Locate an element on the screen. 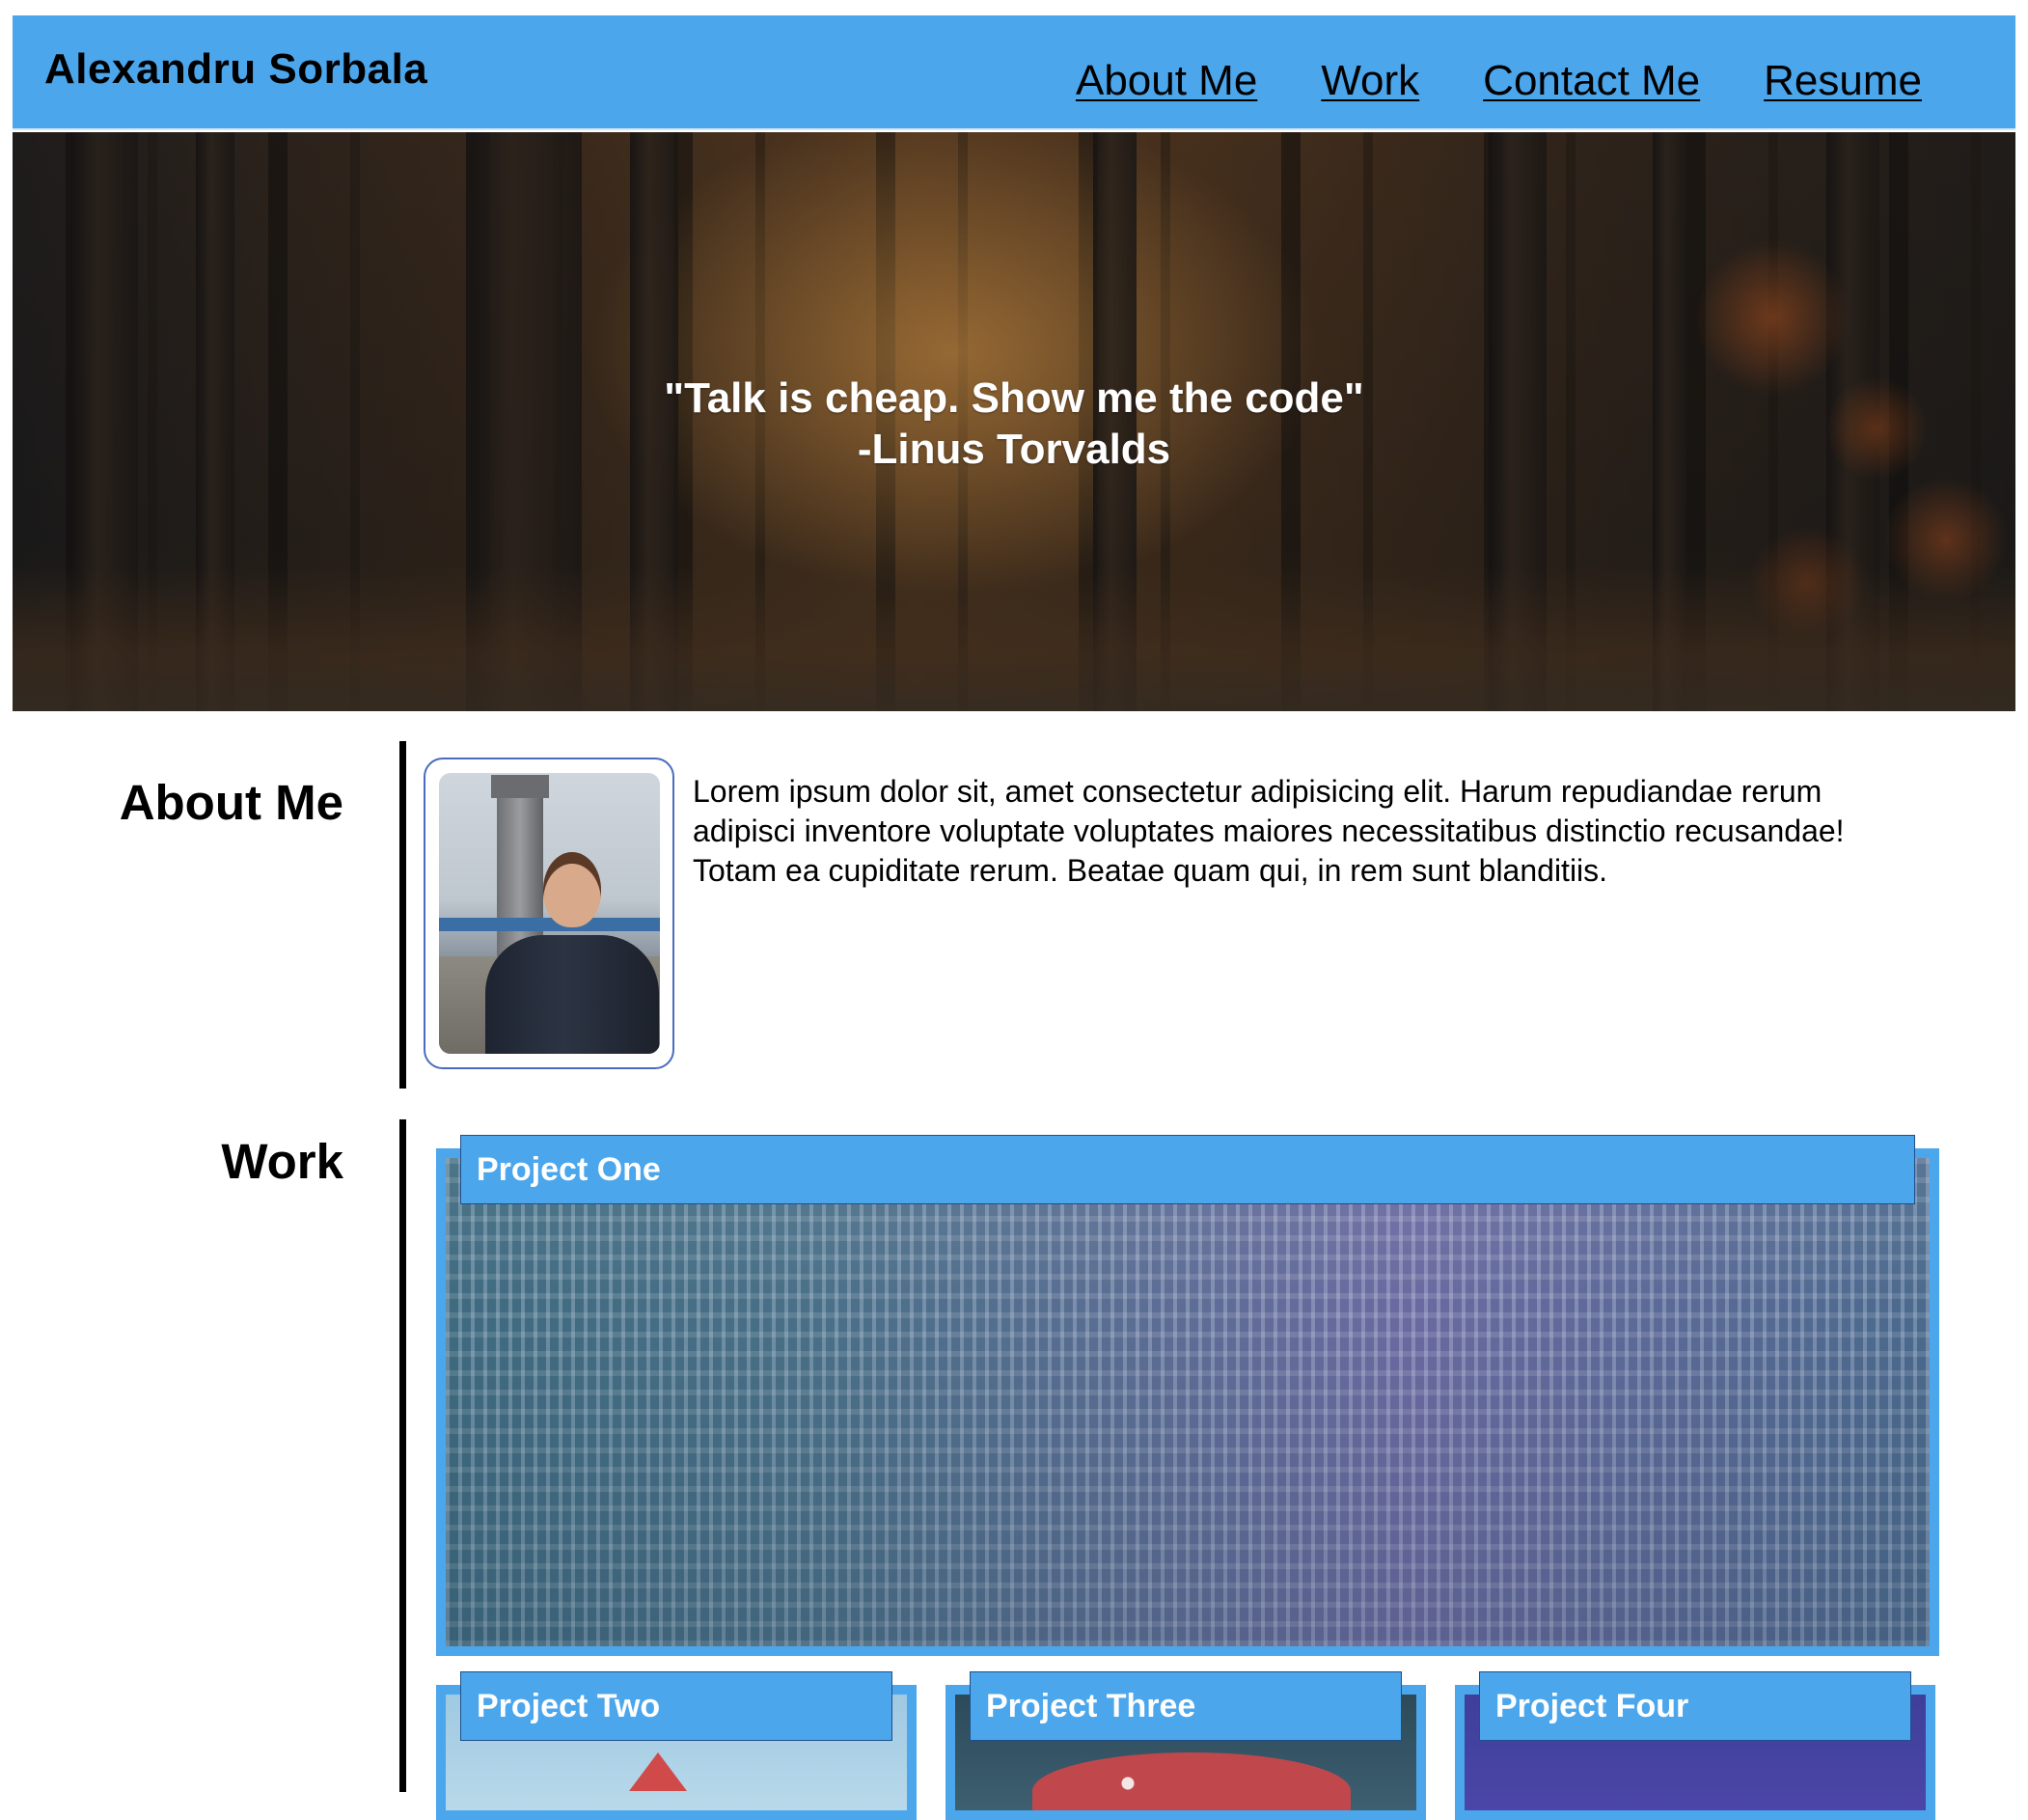  site-name: Alexandru Sorbala is located at coordinates (235, 69).